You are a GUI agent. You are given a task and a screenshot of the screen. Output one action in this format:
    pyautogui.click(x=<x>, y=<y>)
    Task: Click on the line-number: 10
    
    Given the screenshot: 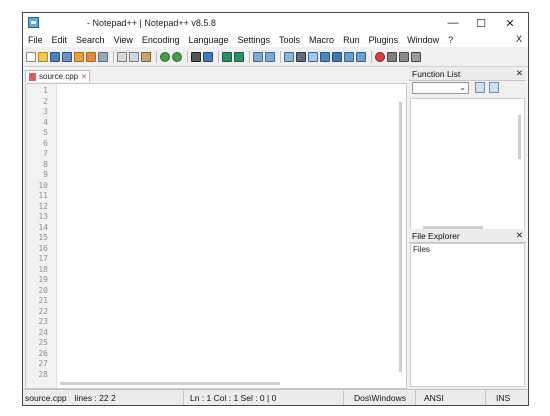 What is the action you would take?
    pyautogui.click(x=43, y=185)
    